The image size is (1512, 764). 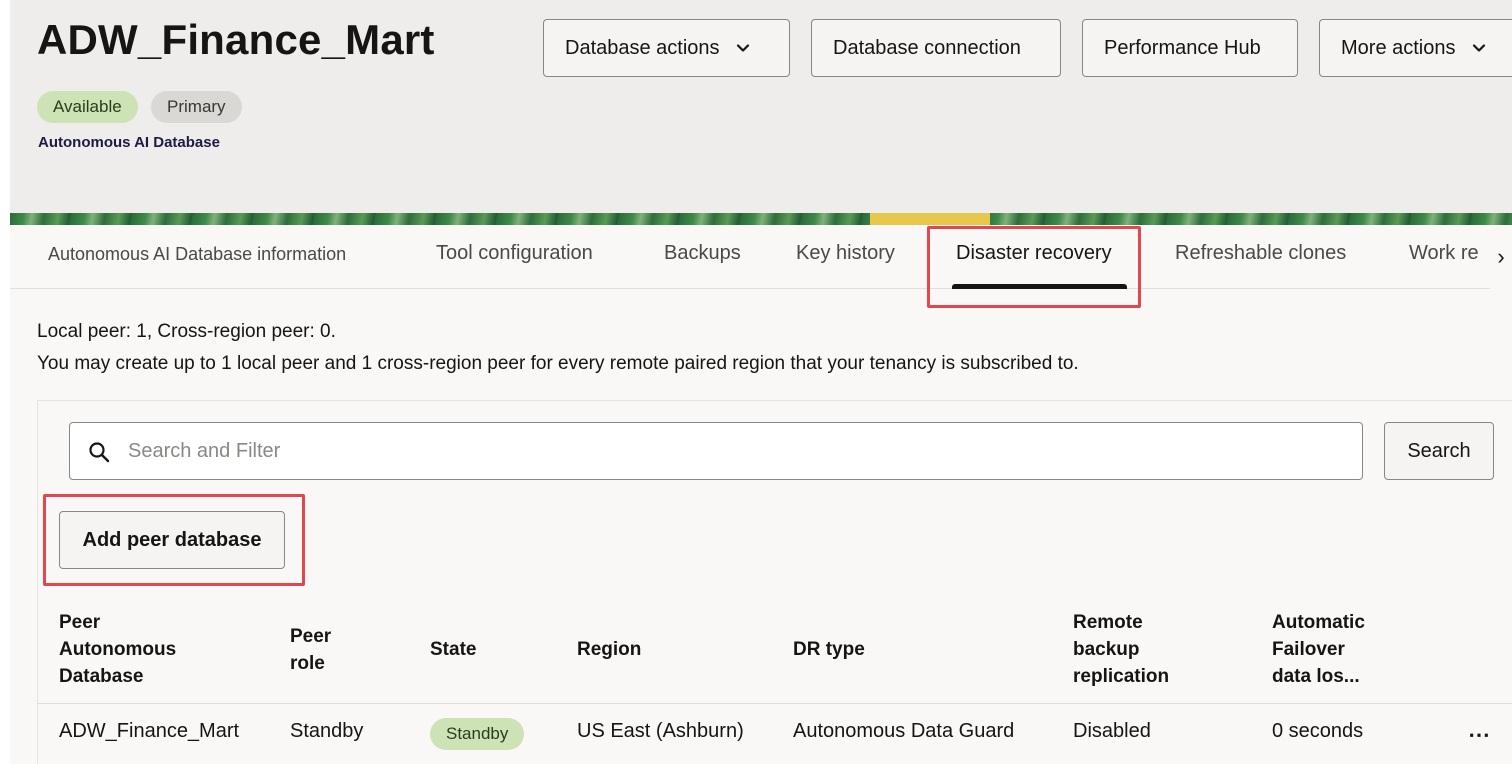 What do you see at coordinates (642, 47) in the screenshot?
I see `database-actions-label: Database actions` at bounding box center [642, 47].